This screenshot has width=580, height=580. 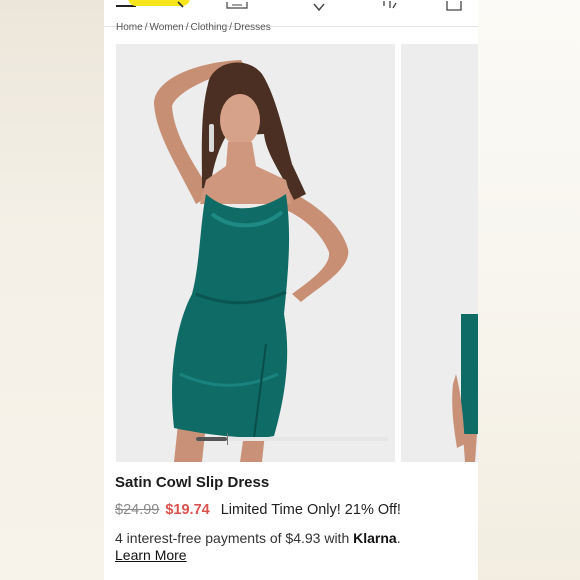 What do you see at coordinates (237, 6) in the screenshot?
I see `account-icon` at bounding box center [237, 6].